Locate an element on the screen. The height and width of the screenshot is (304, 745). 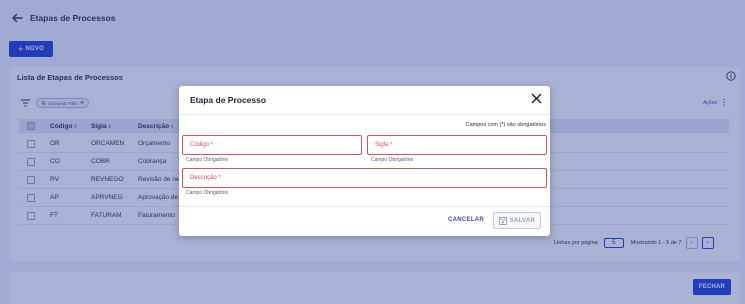
code-field: Código * is located at coordinates (272, 145).